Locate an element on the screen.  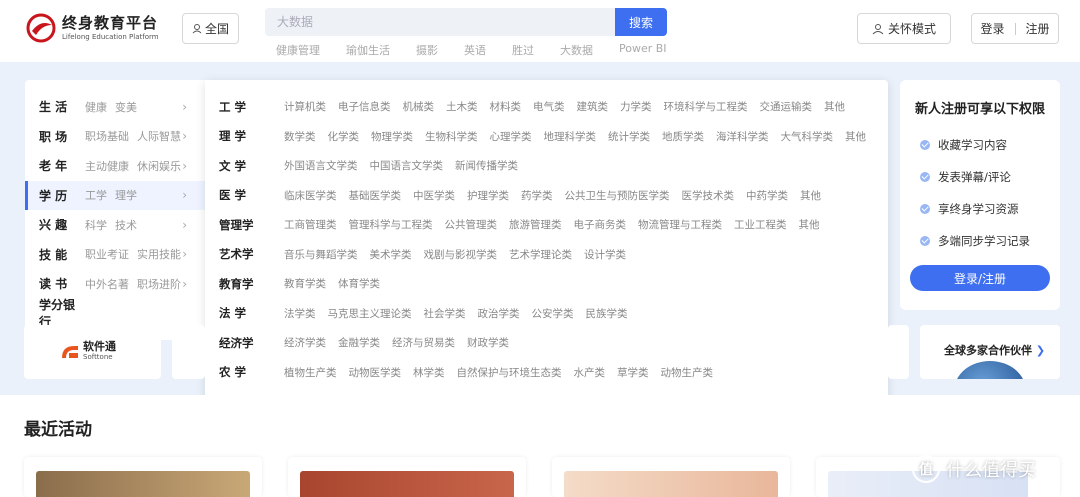
hot-tag: Power BI is located at coordinates (643, 50).